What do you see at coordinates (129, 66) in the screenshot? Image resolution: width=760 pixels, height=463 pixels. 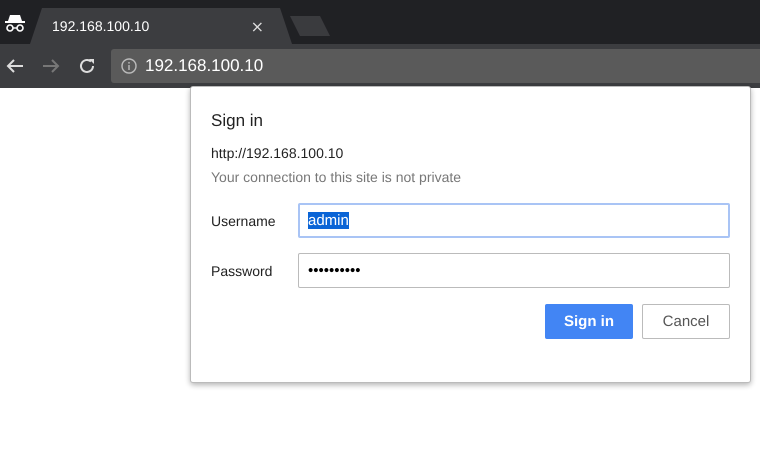 I see `info-icon` at bounding box center [129, 66].